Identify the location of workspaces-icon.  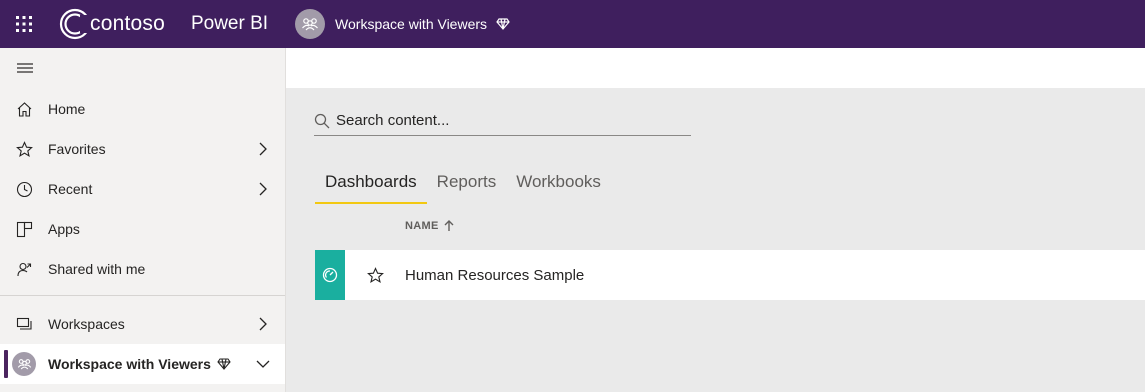
(24, 324).